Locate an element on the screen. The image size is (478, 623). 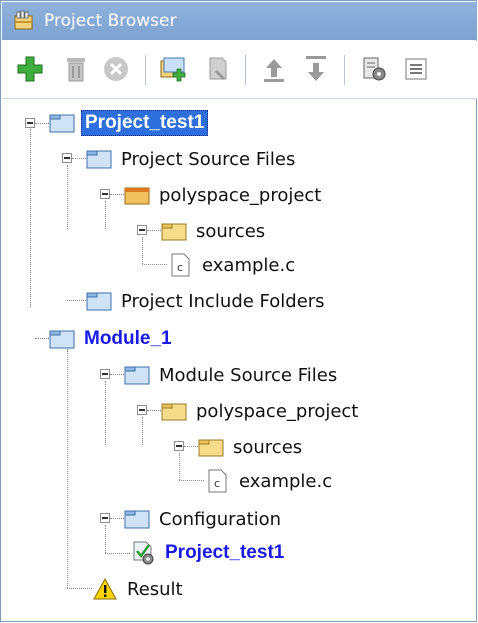
move-up-button is located at coordinates (274, 69).